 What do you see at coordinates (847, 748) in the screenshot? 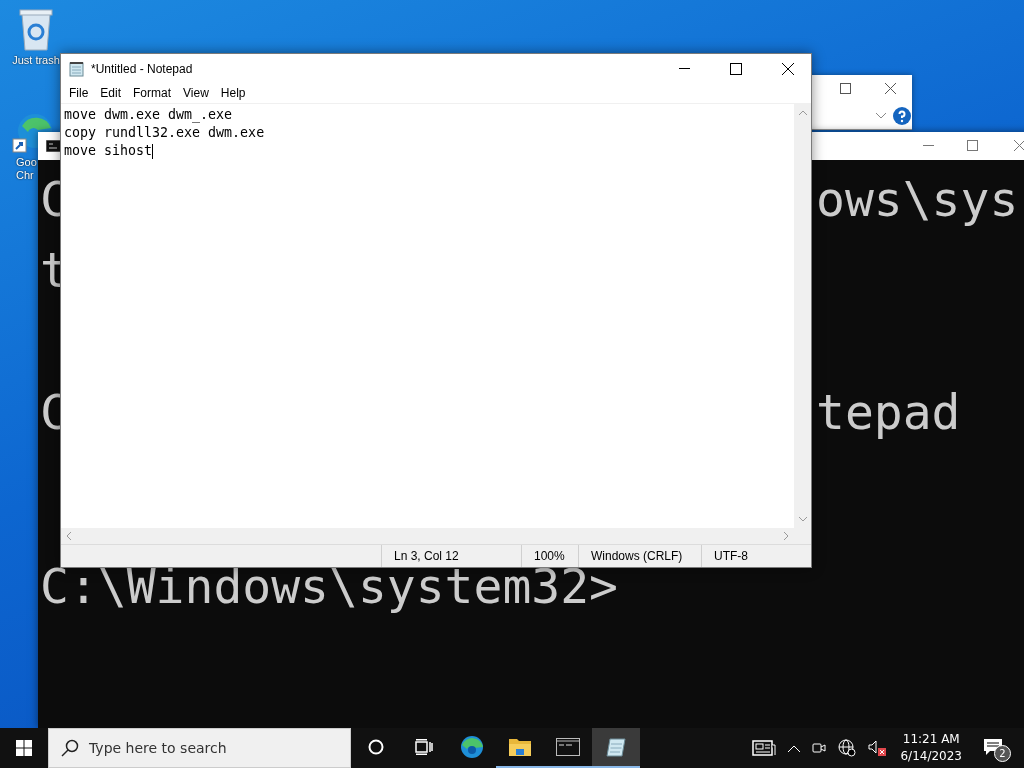
I see `network-icon` at bounding box center [847, 748].